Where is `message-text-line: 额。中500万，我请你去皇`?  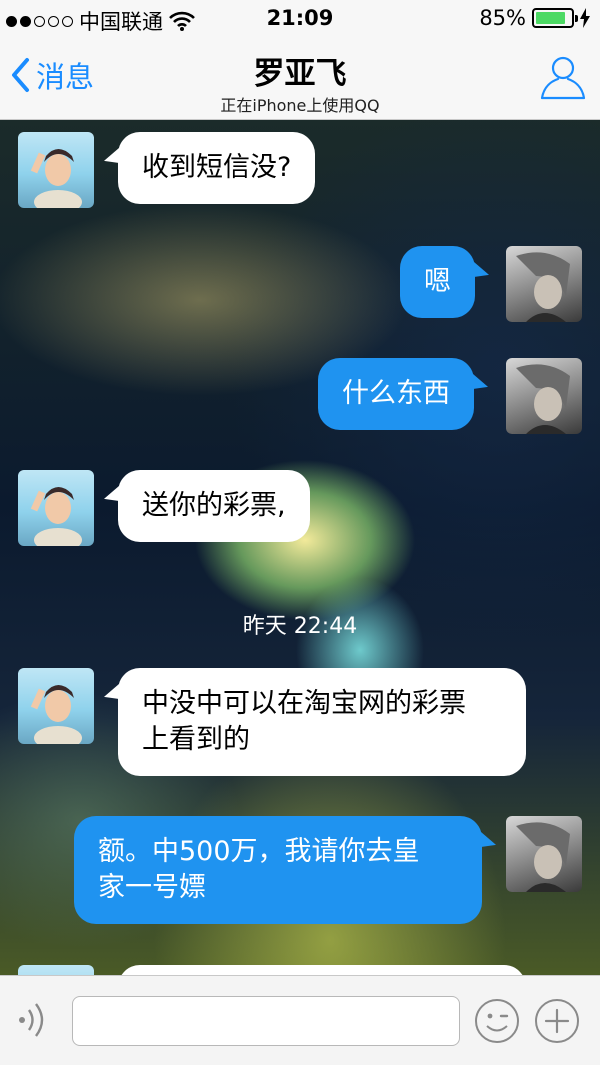 message-text-line: 额。中500万，我请你去皇 is located at coordinates (259, 851).